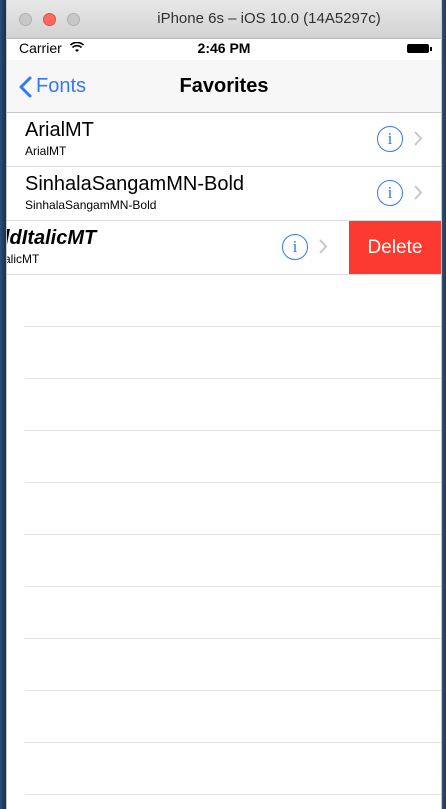 The height and width of the screenshot is (809, 446). I want to click on table-row: ArialMT ArialMT i, so click(224, 140).